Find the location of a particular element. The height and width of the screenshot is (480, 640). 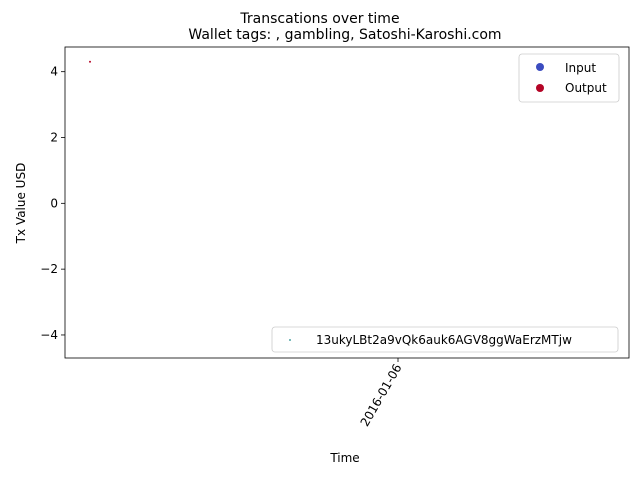

legend-wallet: 13ukyLBt2a9vQk6auk6AGV8ggWaErzMTjw is located at coordinates (445, 339).